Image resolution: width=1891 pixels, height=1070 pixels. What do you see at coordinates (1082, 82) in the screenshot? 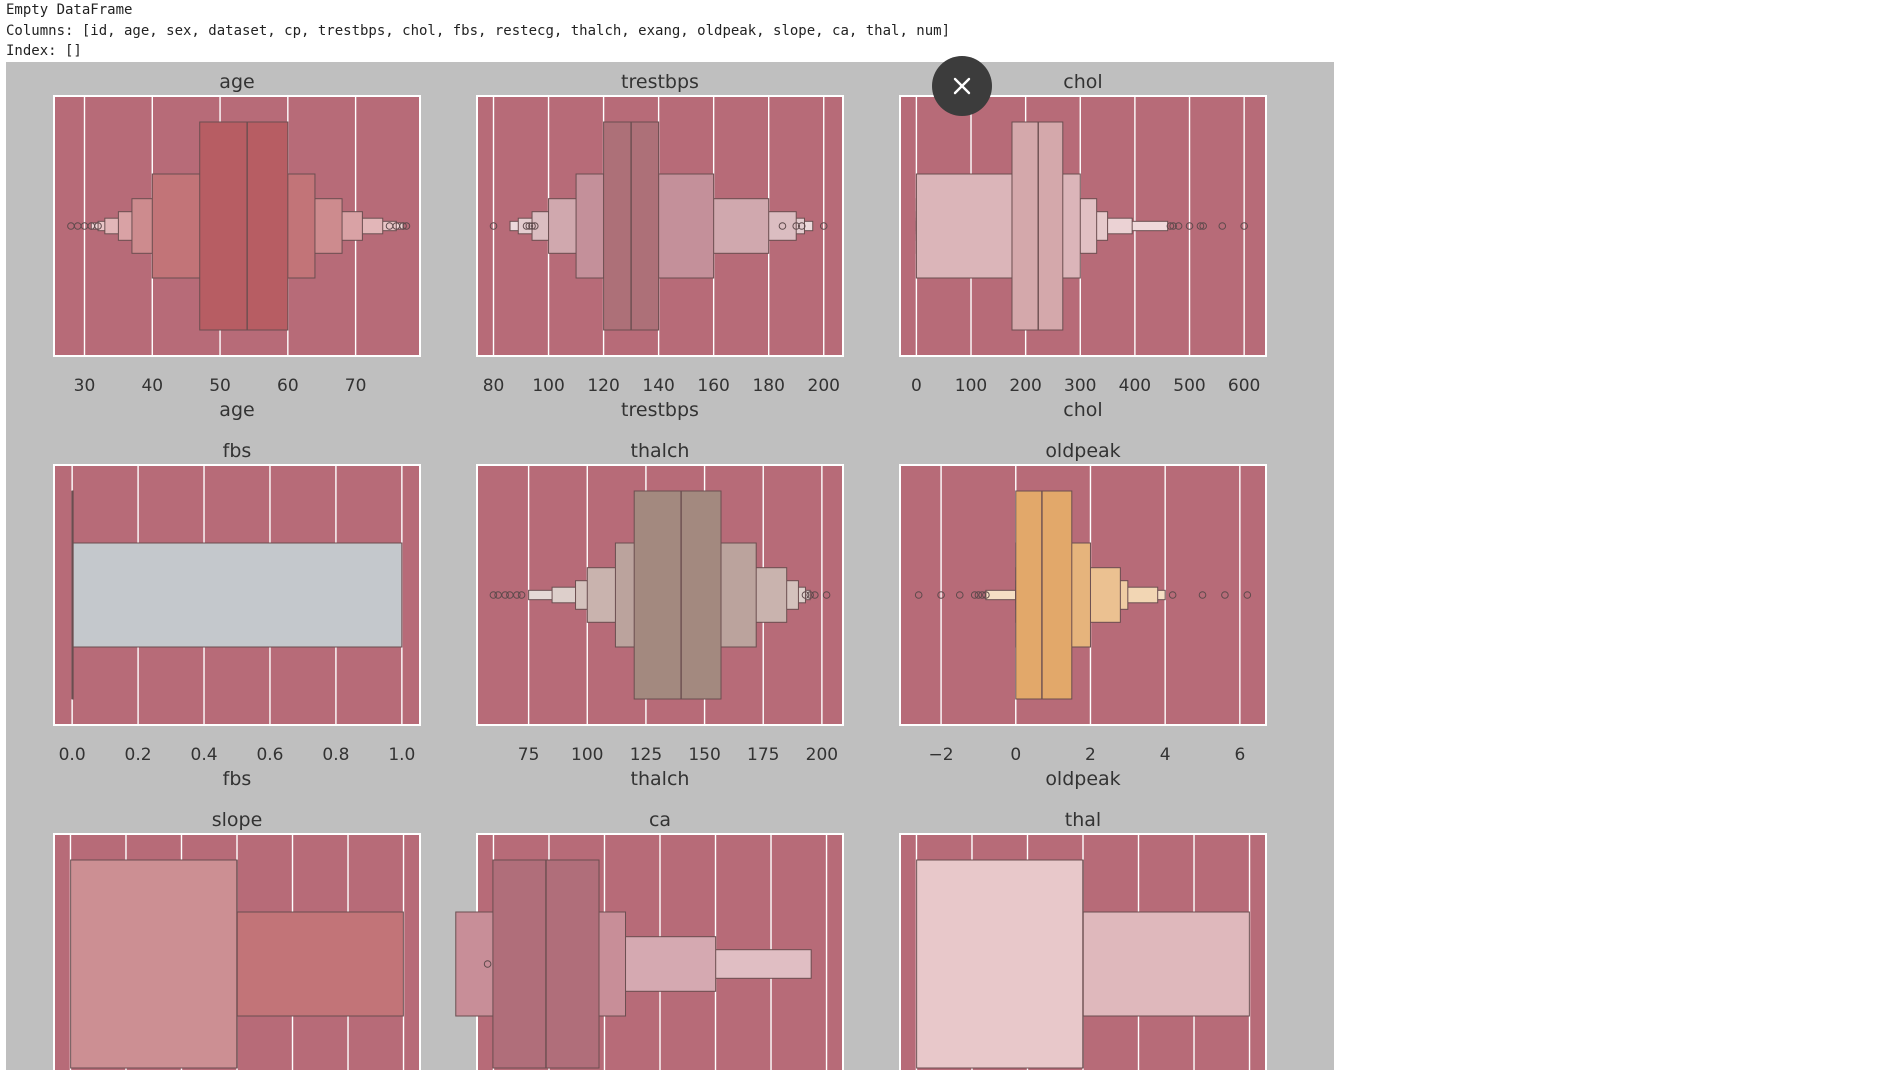
I see `subplot-title: chol` at bounding box center [1082, 82].